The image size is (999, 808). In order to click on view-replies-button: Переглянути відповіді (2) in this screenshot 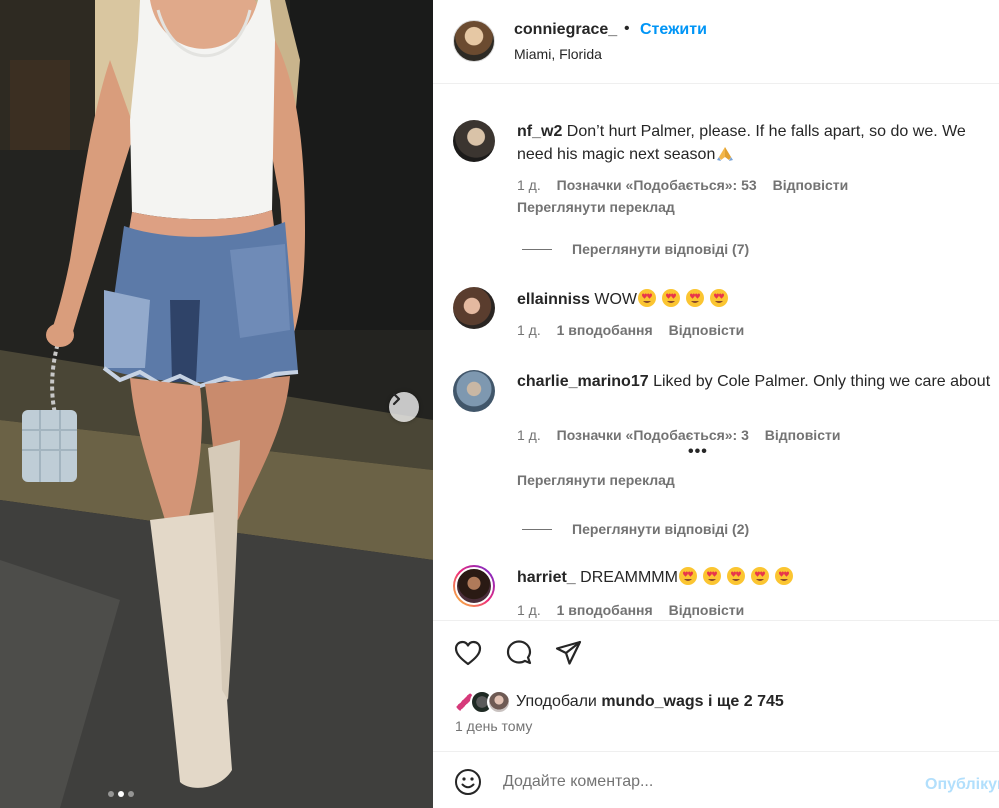, I will do `click(635, 529)`.